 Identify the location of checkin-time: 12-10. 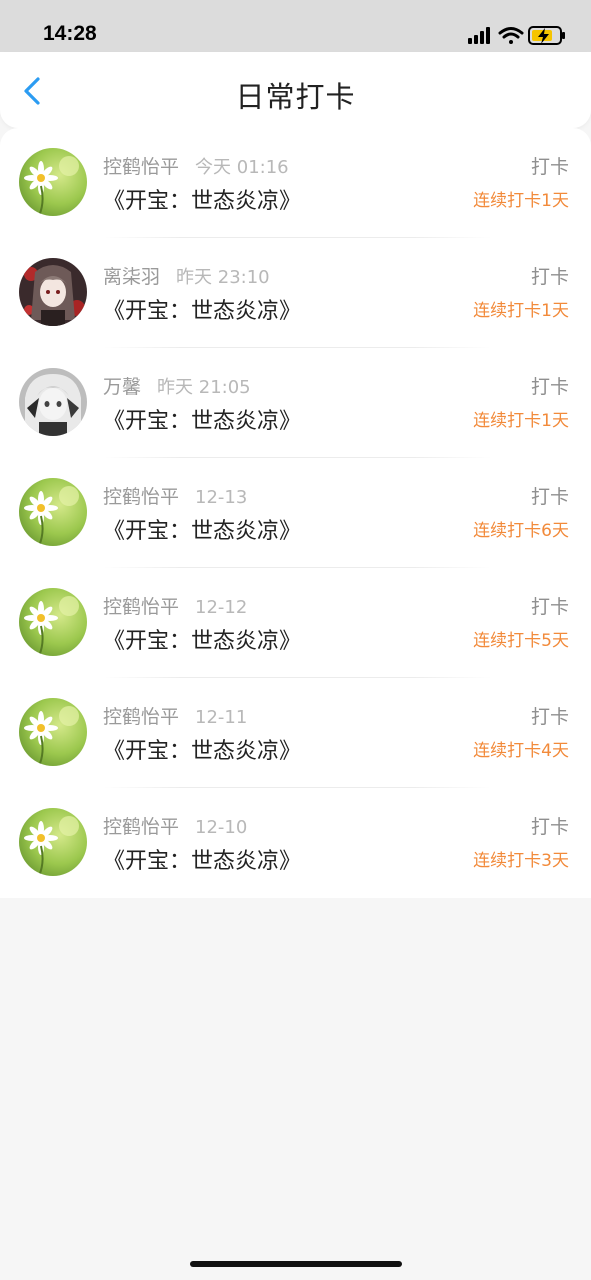
(221, 827).